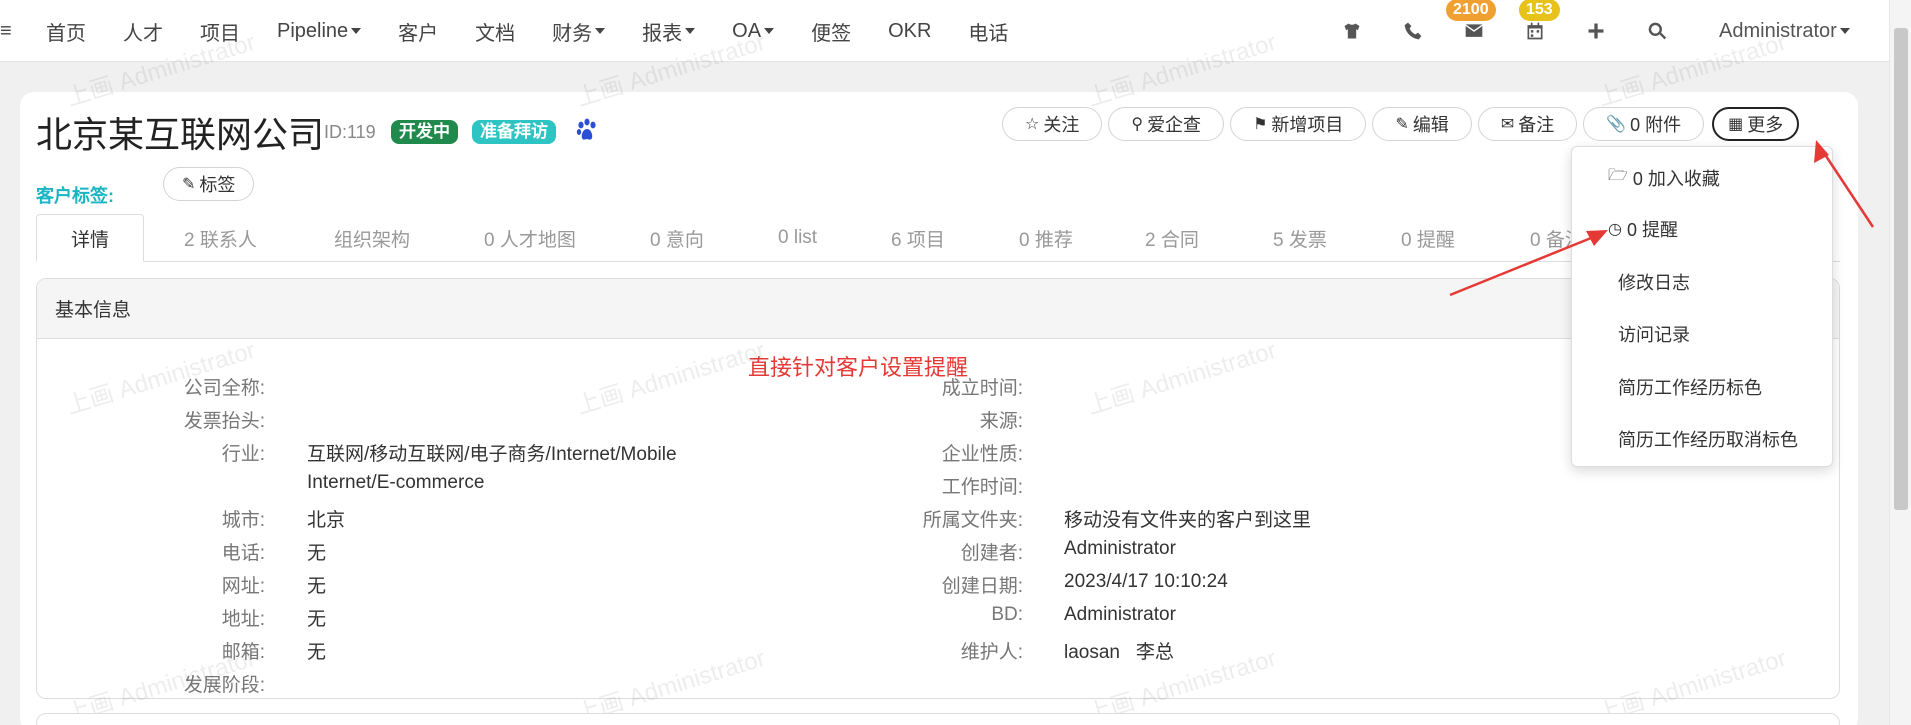 The image size is (1911, 725). Describe the element at coordinates (982, 487) in the screenshot. I see `label-work-hours: 工作时间:` at that location.